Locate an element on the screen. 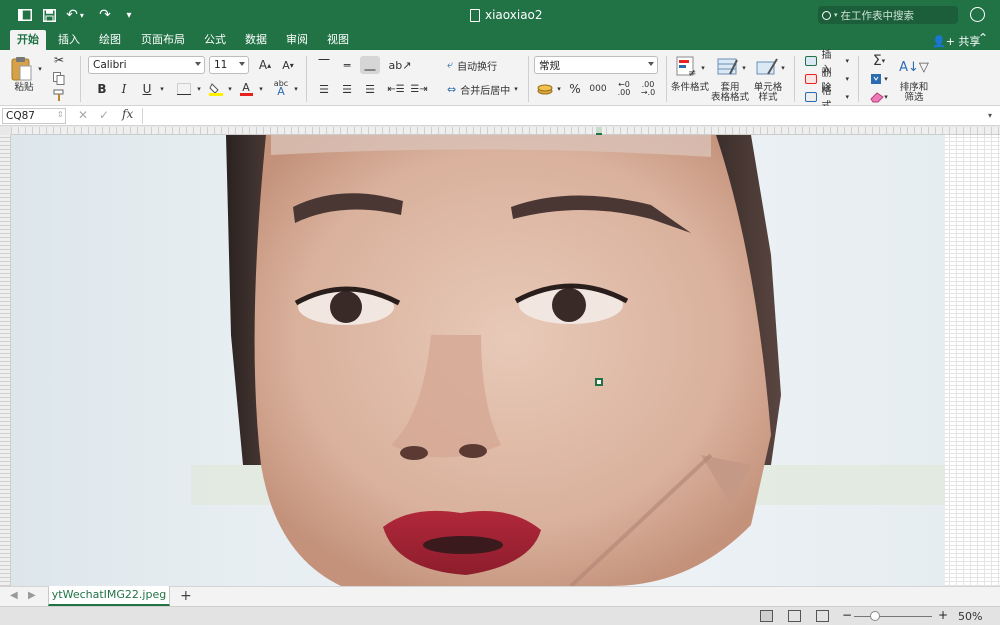  underline-dropdown-icon: ▾ is located at coordinates (162, 89).